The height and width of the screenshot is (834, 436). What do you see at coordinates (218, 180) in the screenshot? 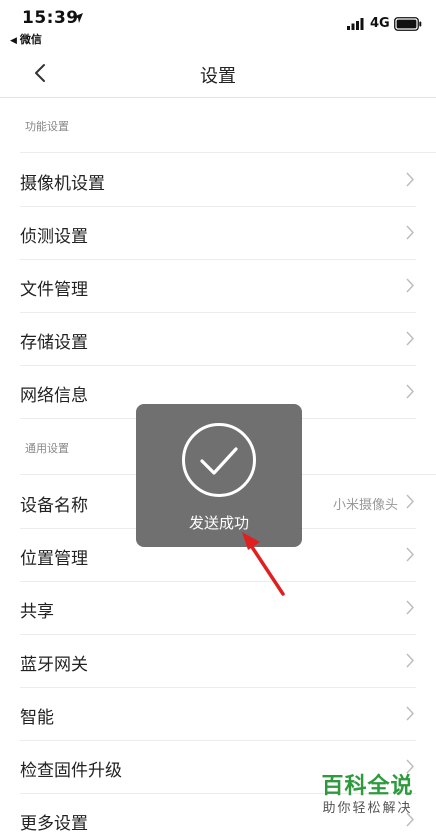
I see `settings-item-camera: 摄像机设置` at bounding box center [218, 180].